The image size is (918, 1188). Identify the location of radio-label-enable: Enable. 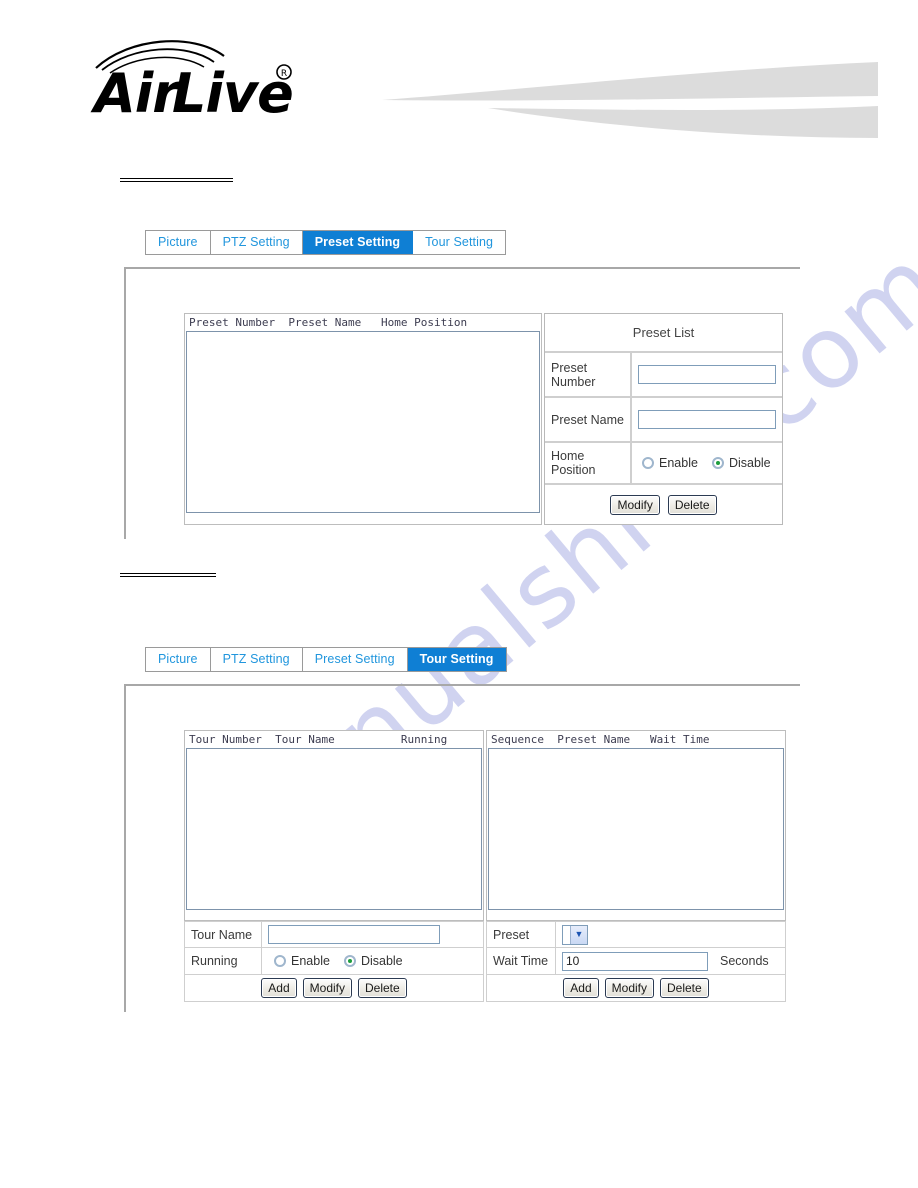
(678, 463).